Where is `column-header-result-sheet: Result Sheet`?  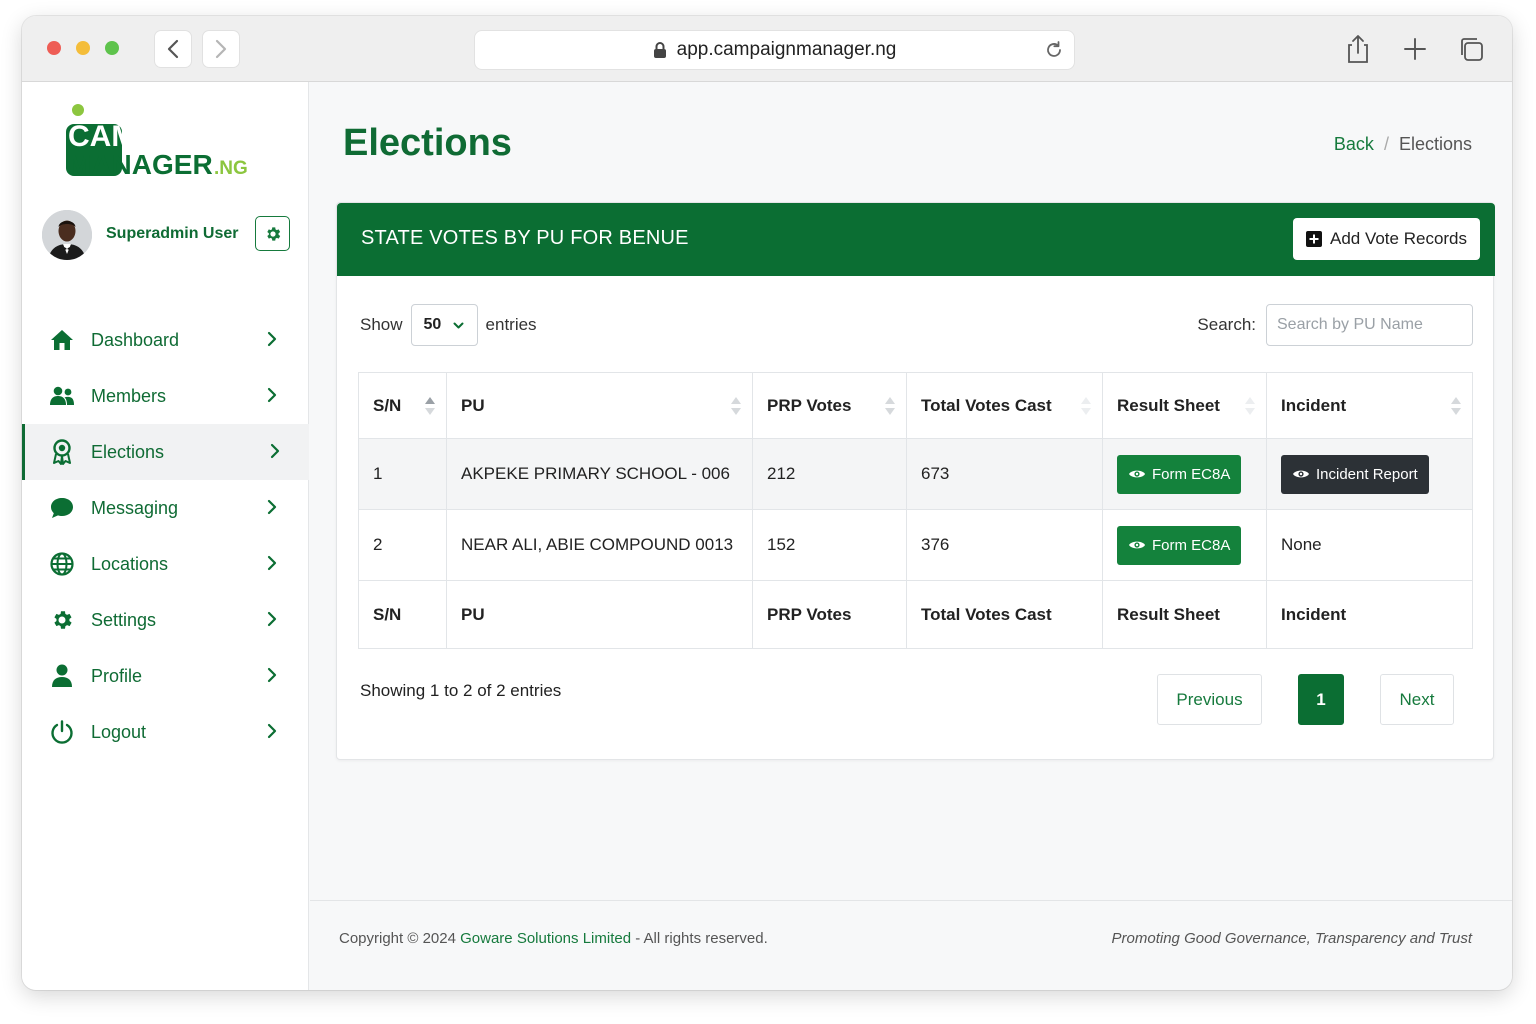 column-header-result-sheet: Result Sheet is located at coordinates (1184, 405).